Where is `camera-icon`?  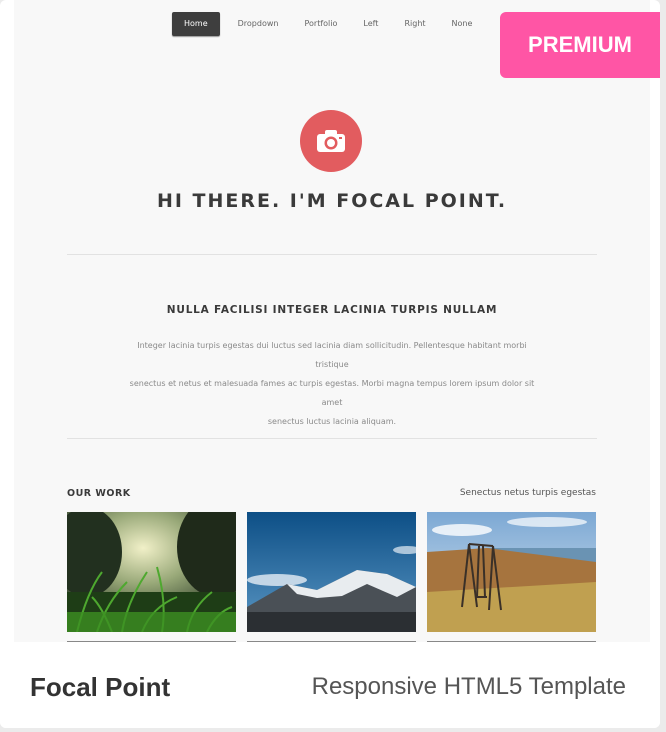 camera-icon is located at coordinates (331, 141).